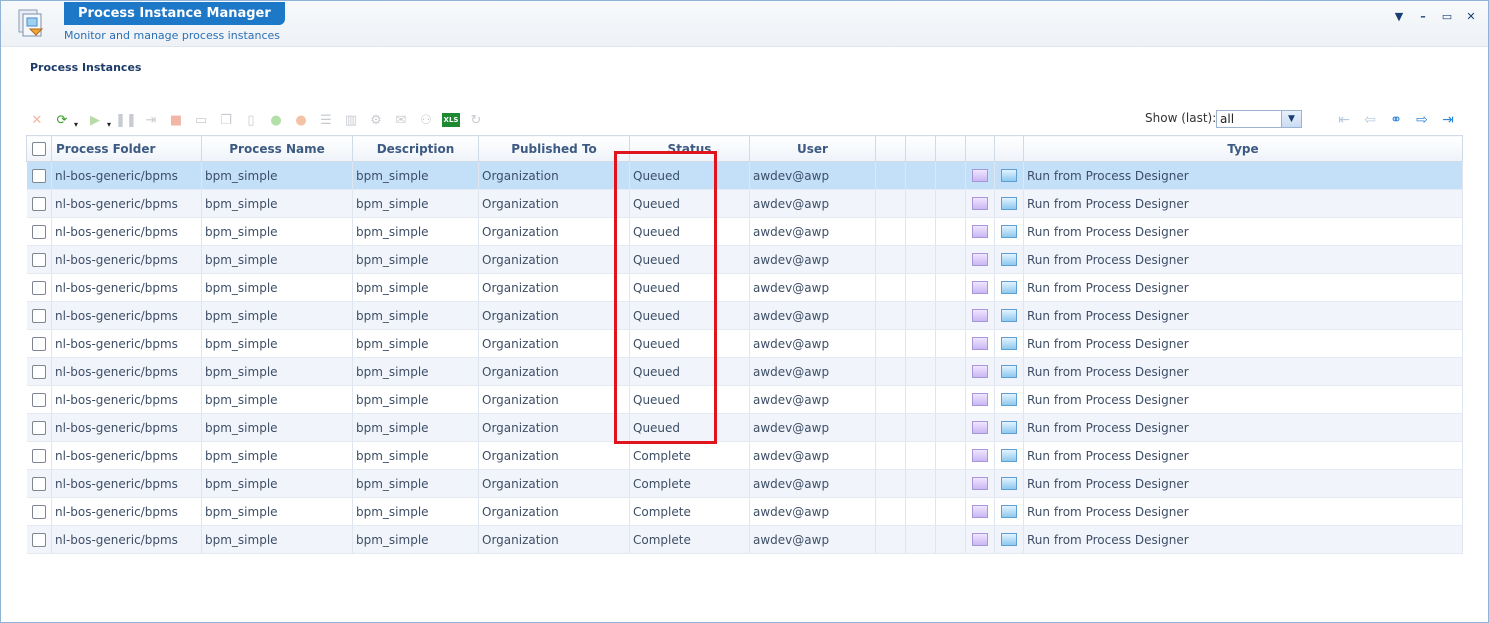 Image resolution: width=1489 pixels, height=623 pixels. Describe the element at coordinates (226, 120) in the screenshot. I see `copy-icon: ❐` at that location.